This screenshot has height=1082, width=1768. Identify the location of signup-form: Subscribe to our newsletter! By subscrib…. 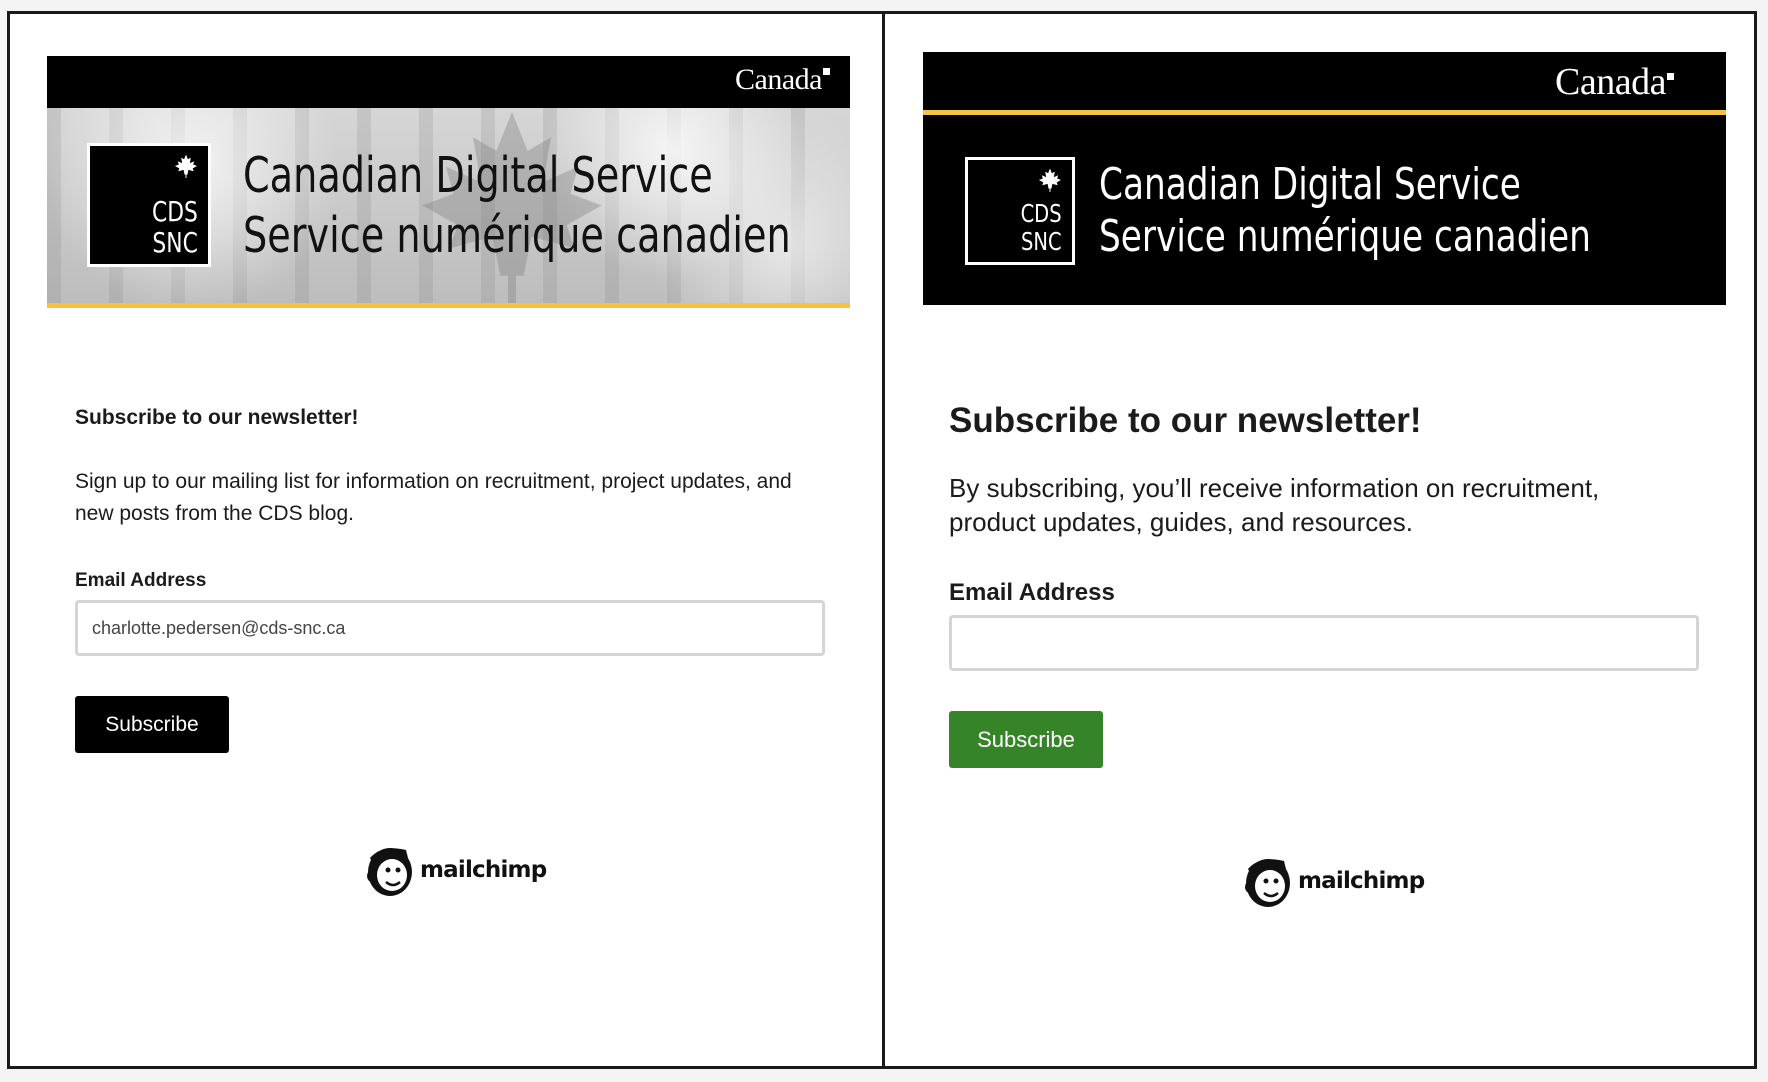
(1324, 584).